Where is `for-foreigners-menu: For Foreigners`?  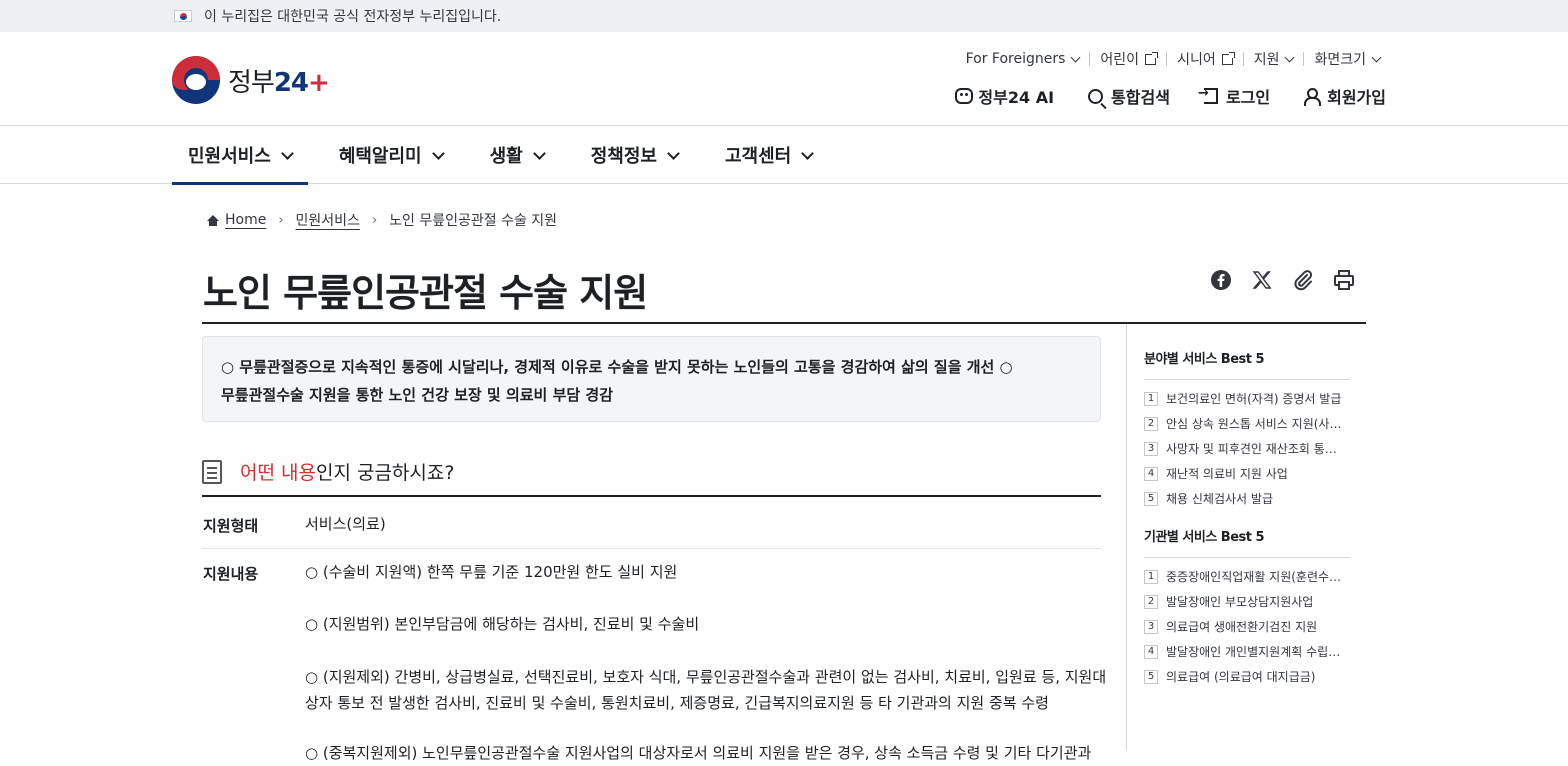
for-foreigners-menu: For Foreigners is located at coordinates (1023, 59).